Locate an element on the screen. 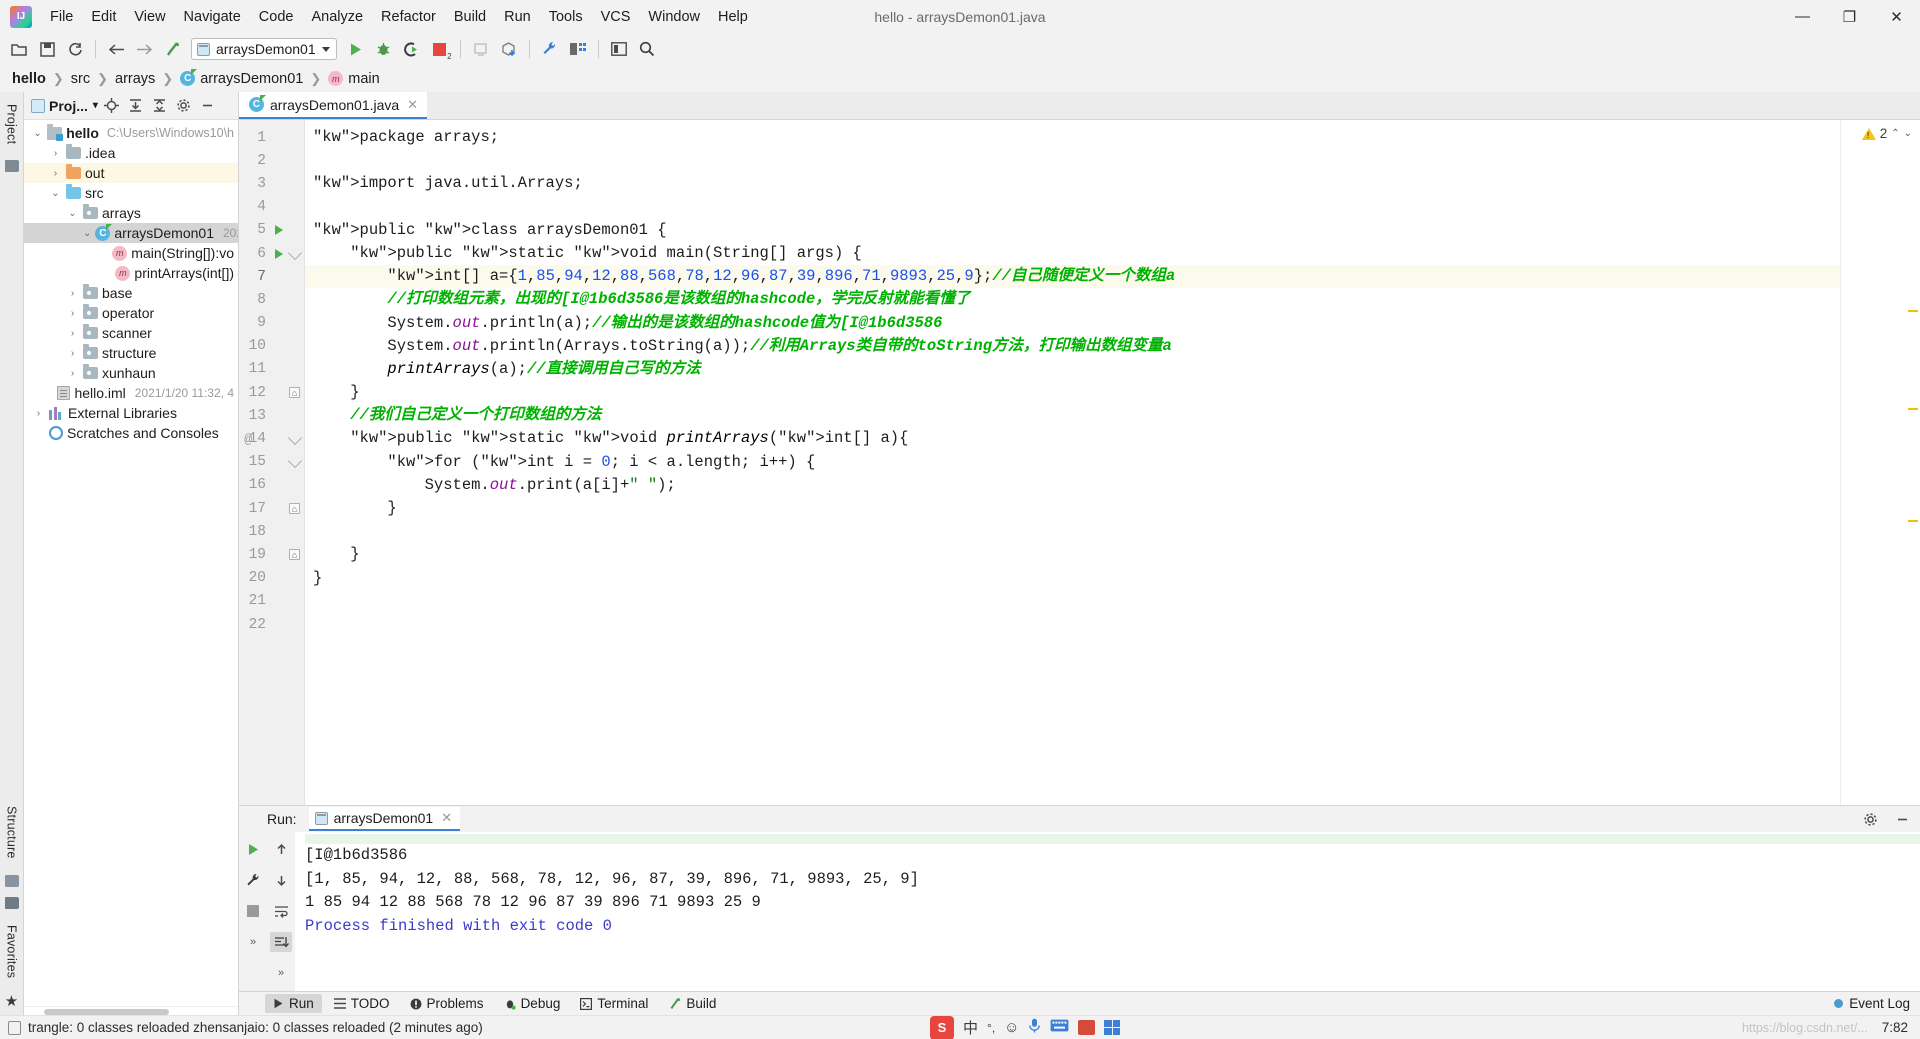 The width and height of the screenshot is (1920, 1039). hammer-icon is located at coordinates (172, 49).